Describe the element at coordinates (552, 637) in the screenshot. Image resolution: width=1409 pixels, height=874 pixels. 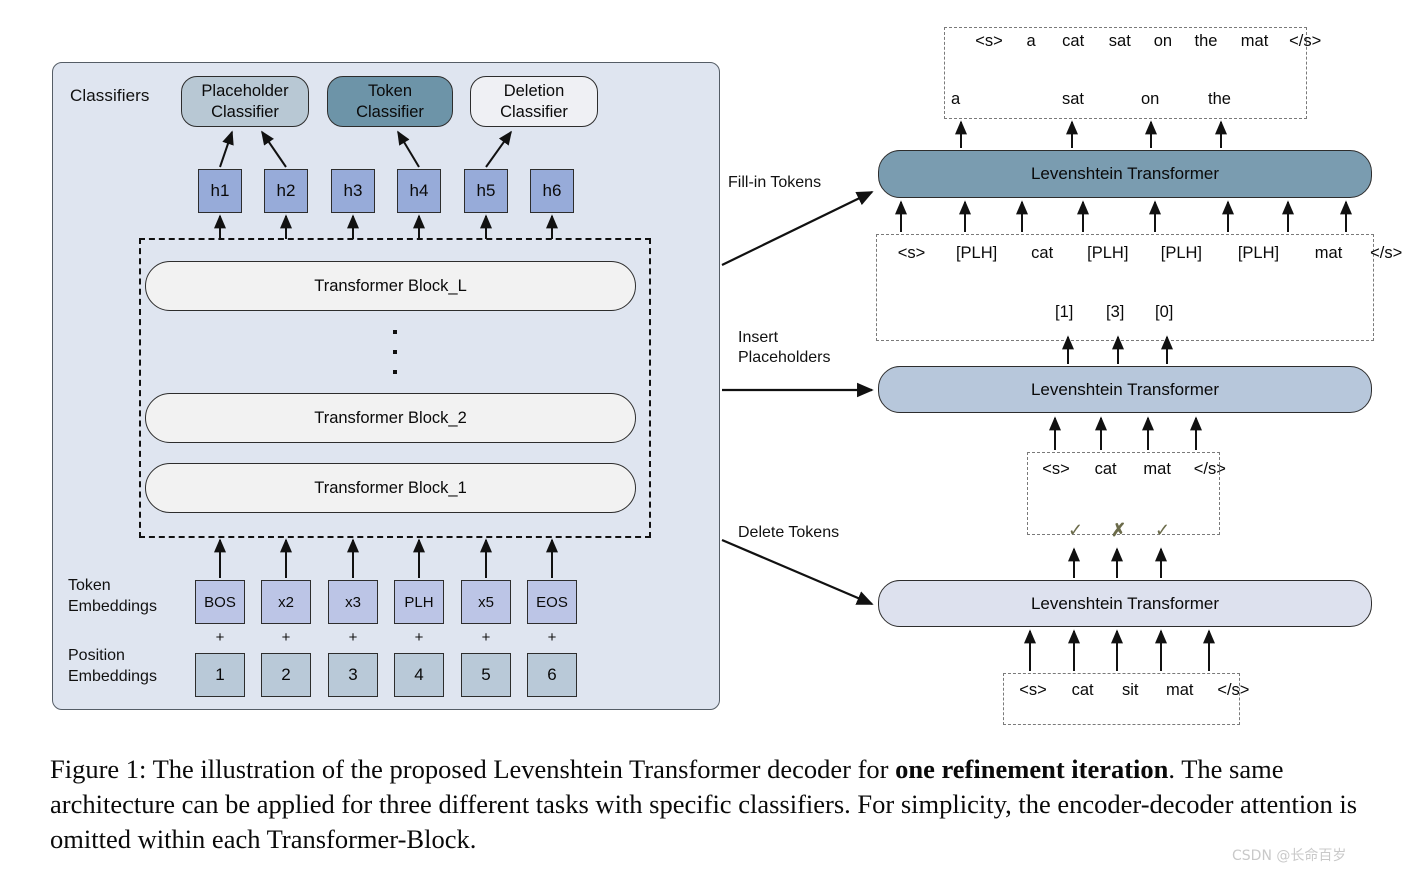
I see `plus-sign-5: +` at that location.